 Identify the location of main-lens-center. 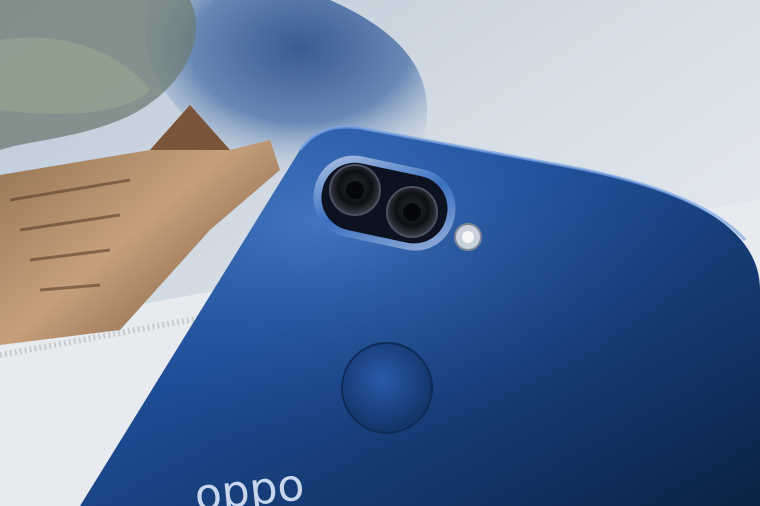
(355, 190).